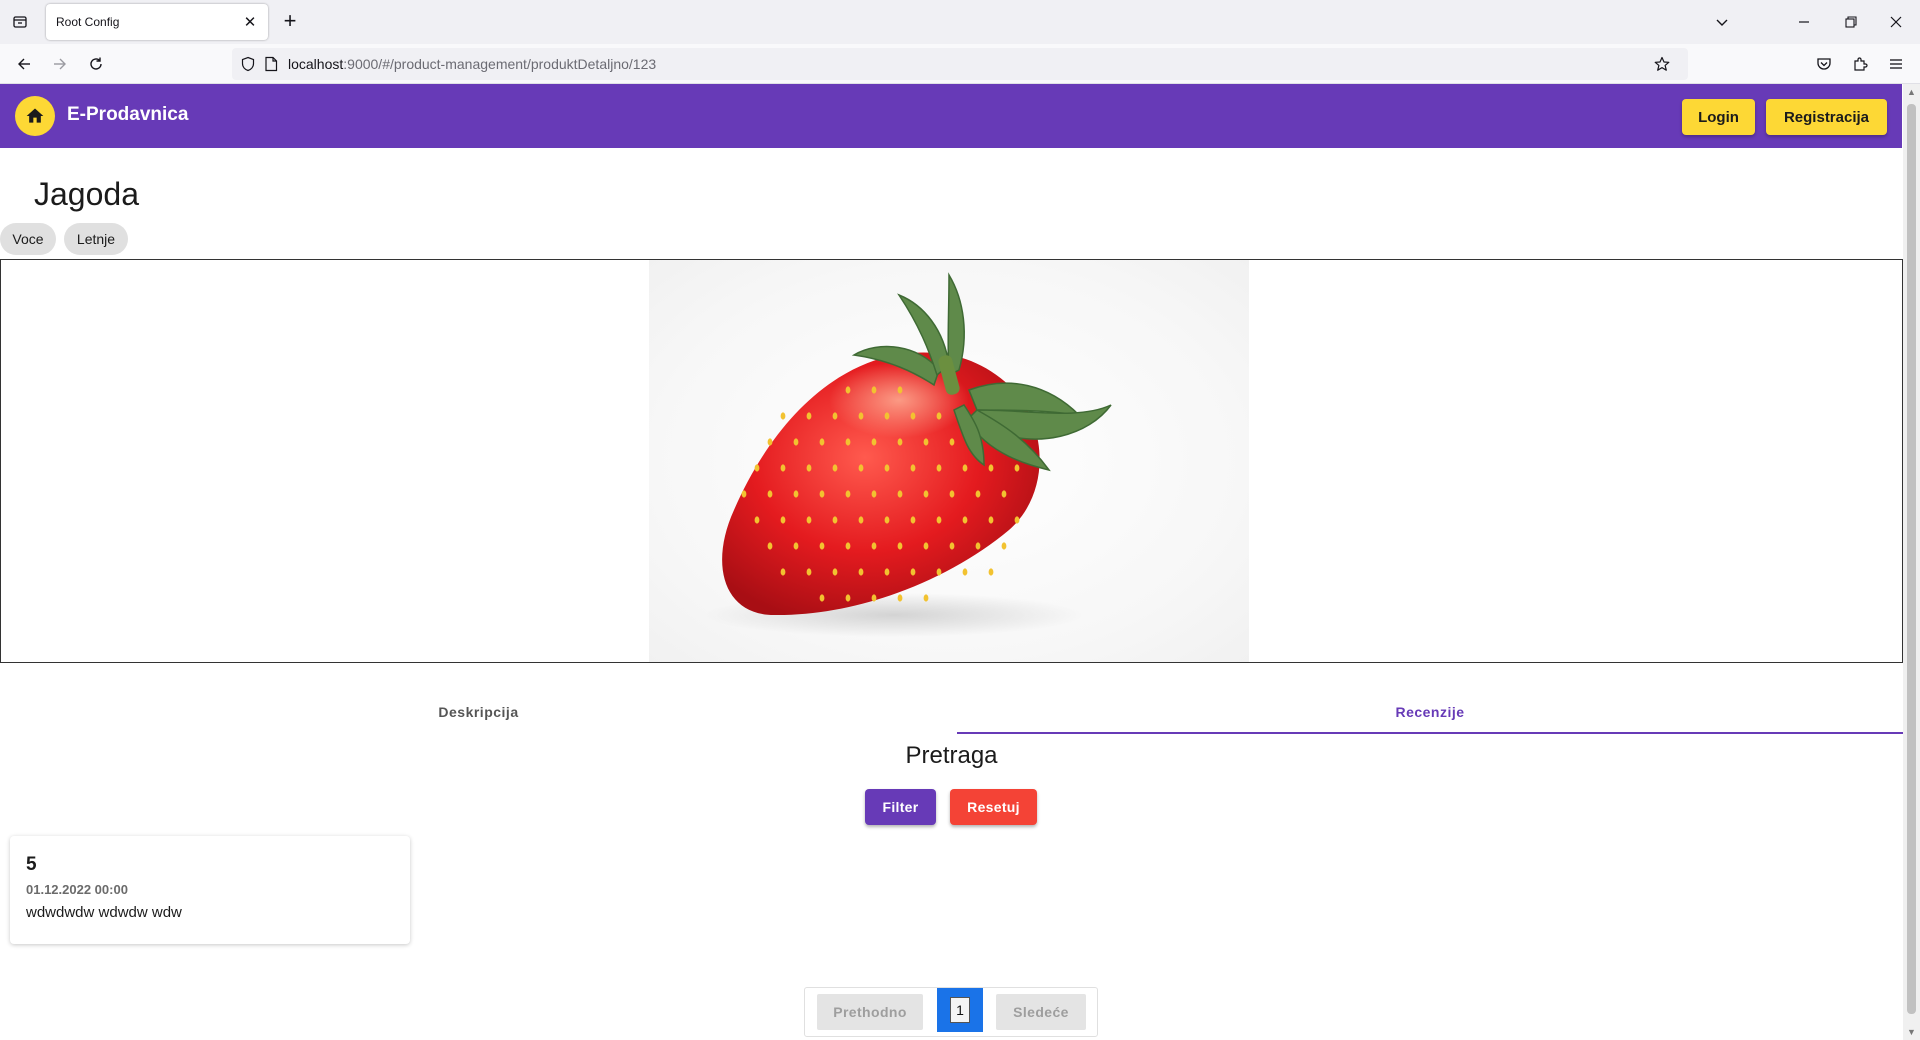 The height and width of the screenshot is (1040, 1920). What do you see at coordinates (104, 912) in the screenshot?
I see `review-text: wdwdwdw wdwdw wdw` at bounding box center [104, 912].